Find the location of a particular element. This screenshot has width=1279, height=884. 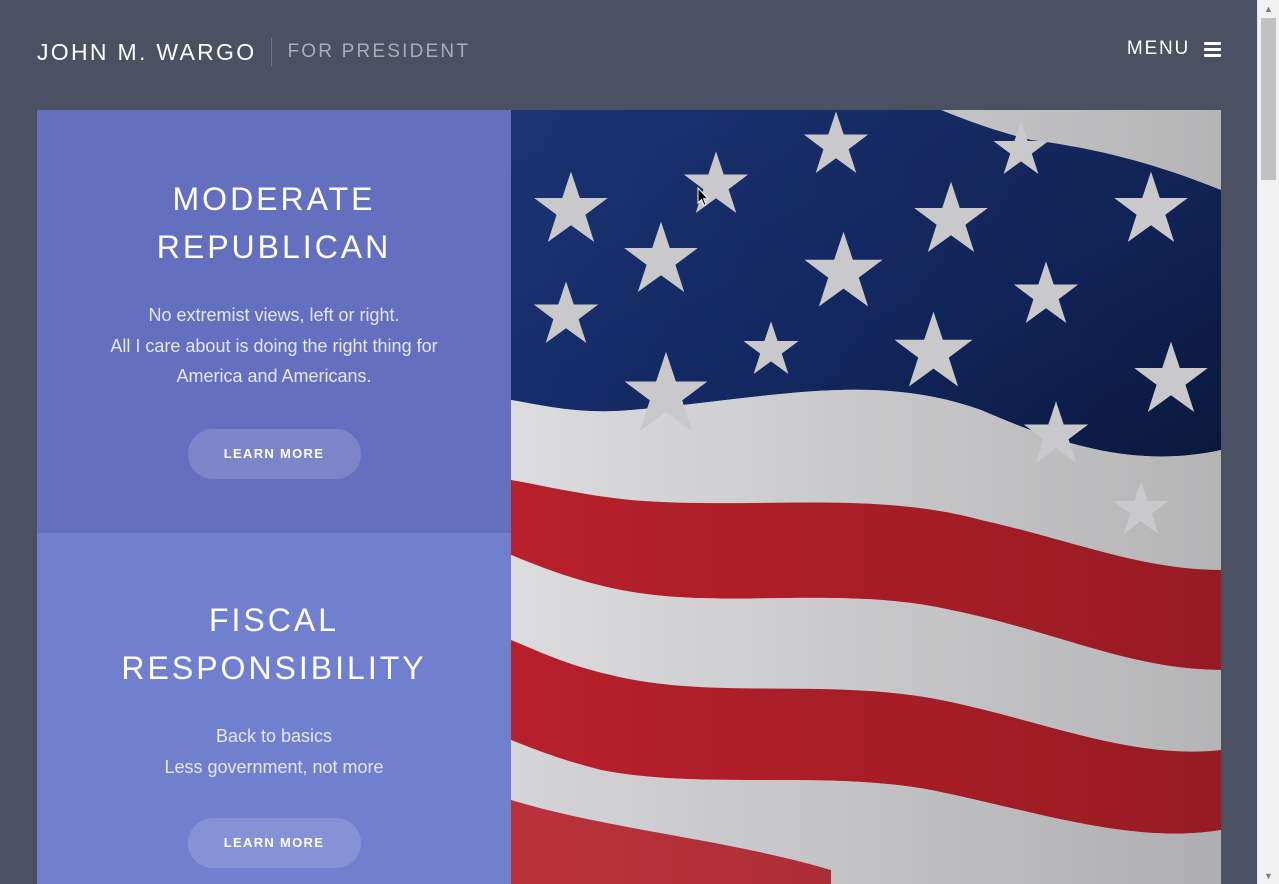

feature-text-line: No extremist views, left or right. is located at coordinates (274, 315).